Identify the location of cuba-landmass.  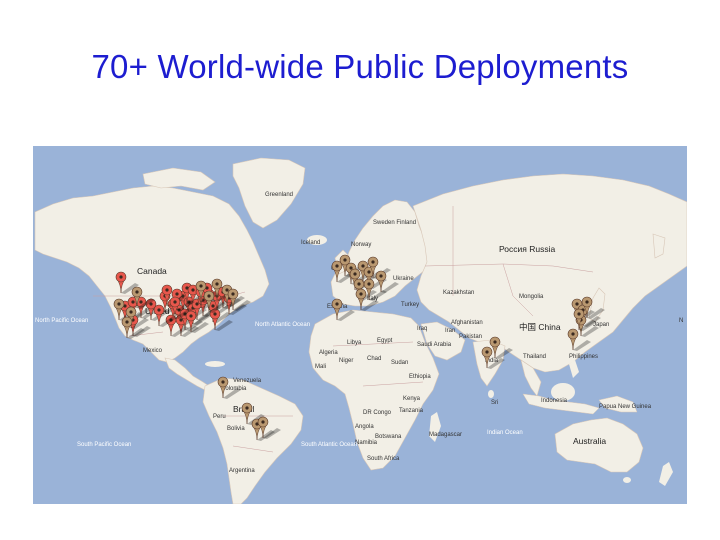
(215, 364).